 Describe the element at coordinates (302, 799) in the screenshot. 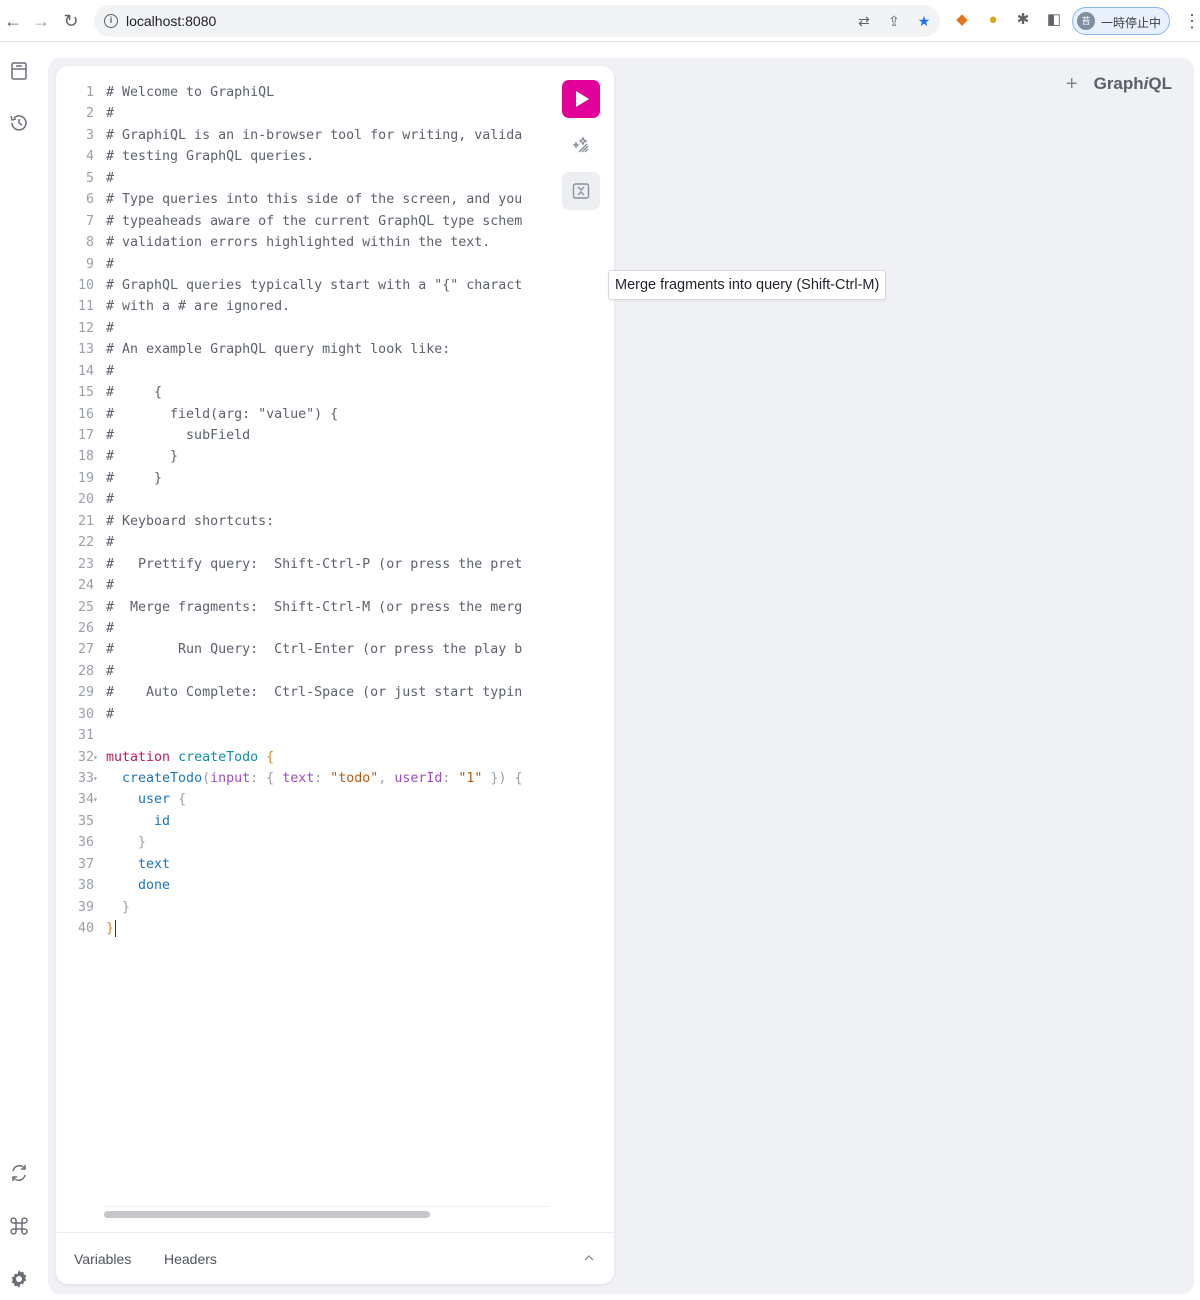

I see `code-line: 34 ▾ user {` at that location.